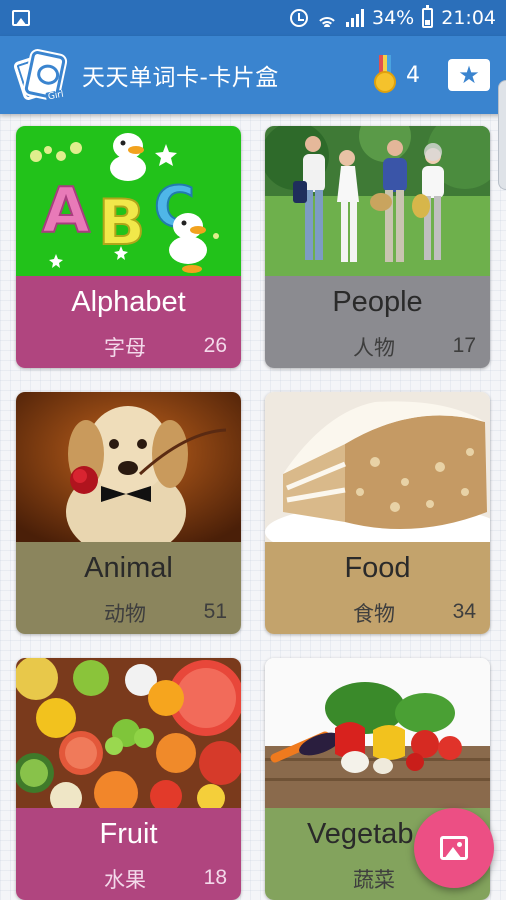  Describe the element at coordinates (377, 568) in the screenshot. I see `card-title: Food` at that location.